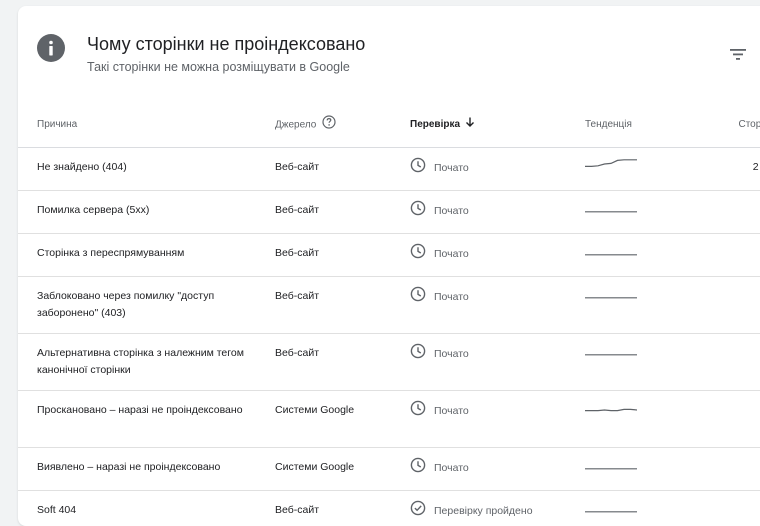 Image resolution: width=760 pixels, height=526 pixels. I want to click on filter-button, so click(738, 54).